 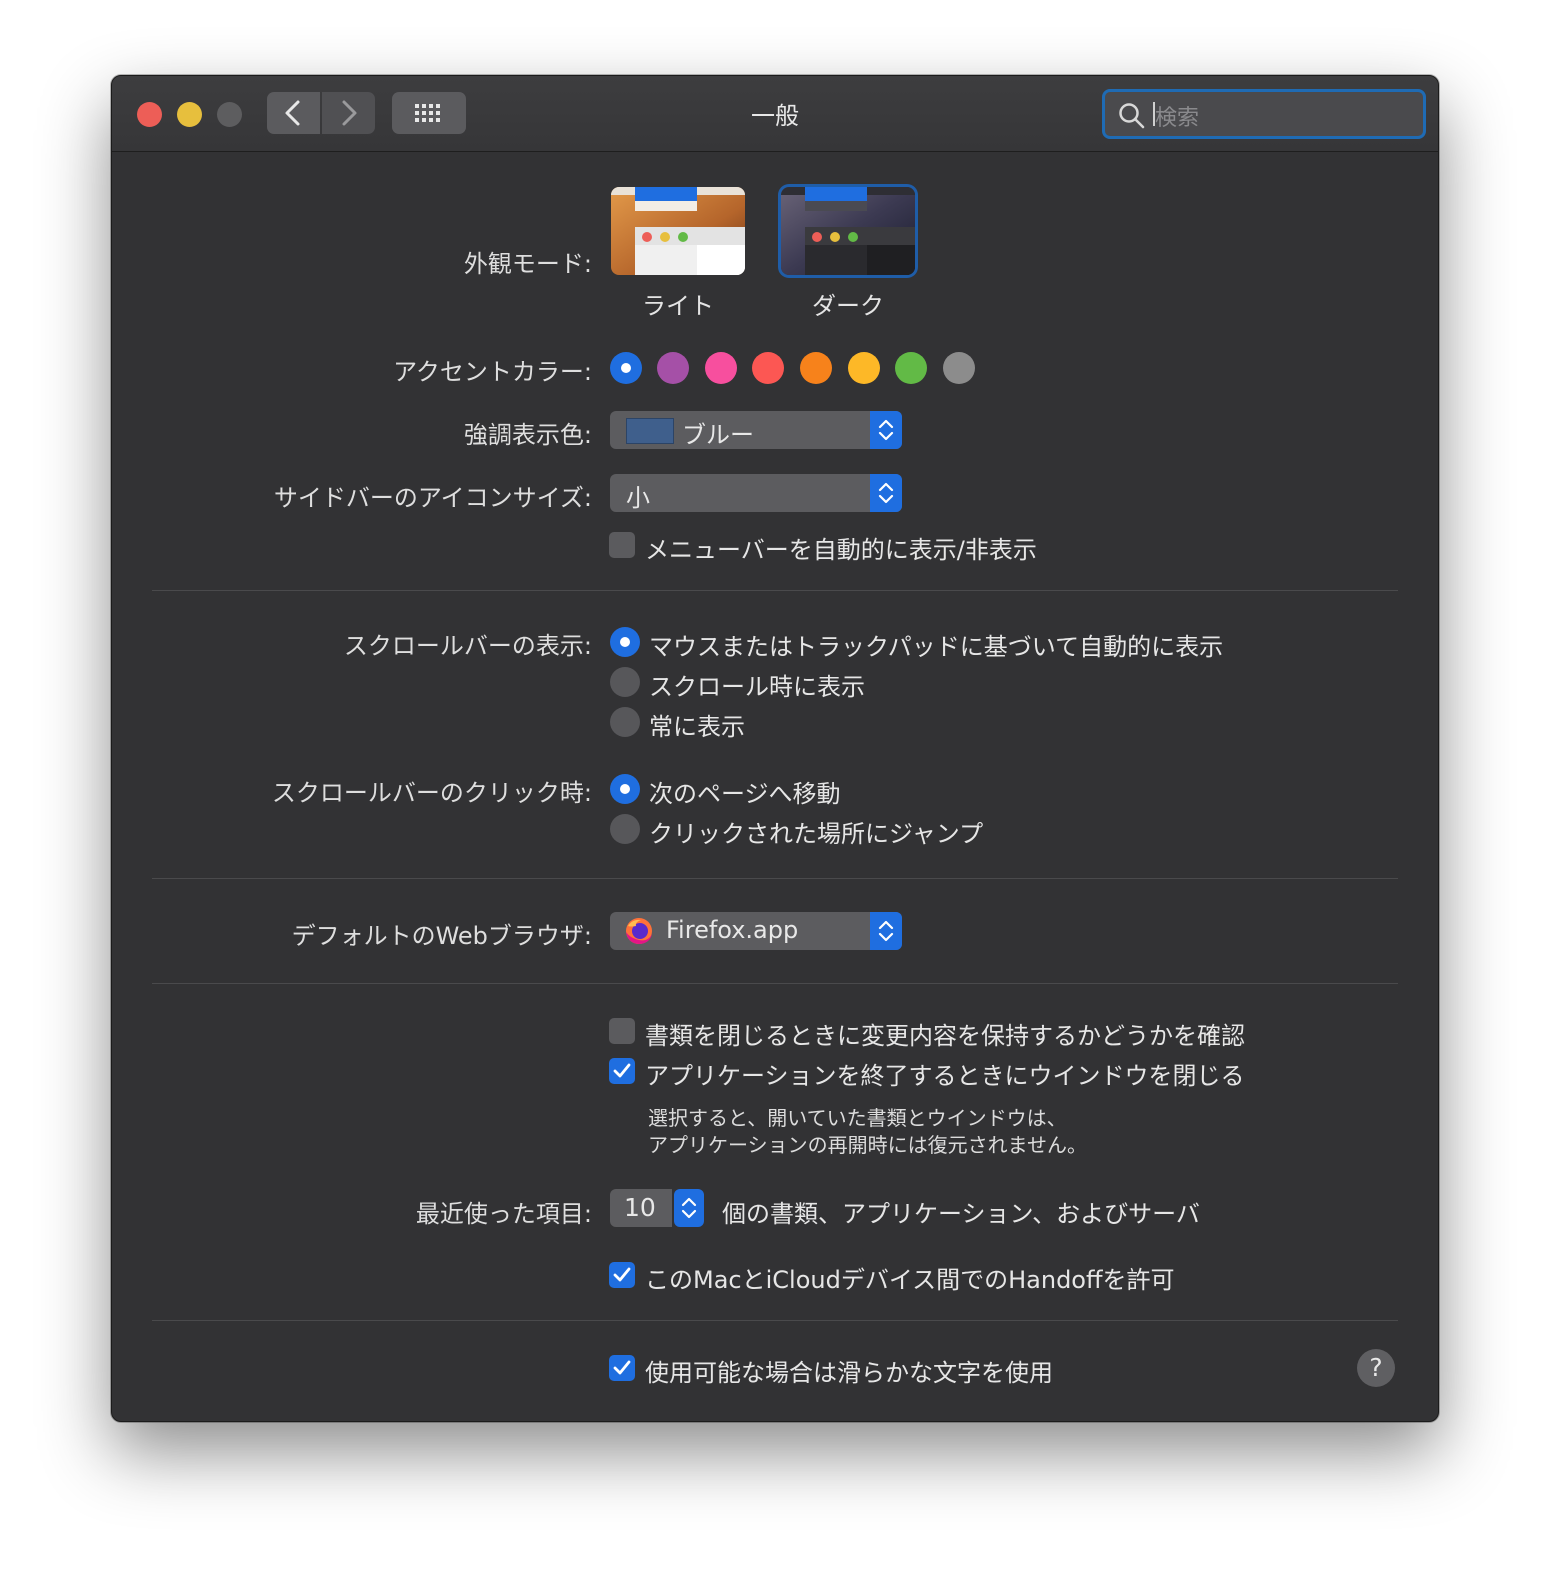 I want to click on scrollbar-auto-label: マウスまたはトラックパッドに基づいて自動的に表示, so click(x=936, y=647).